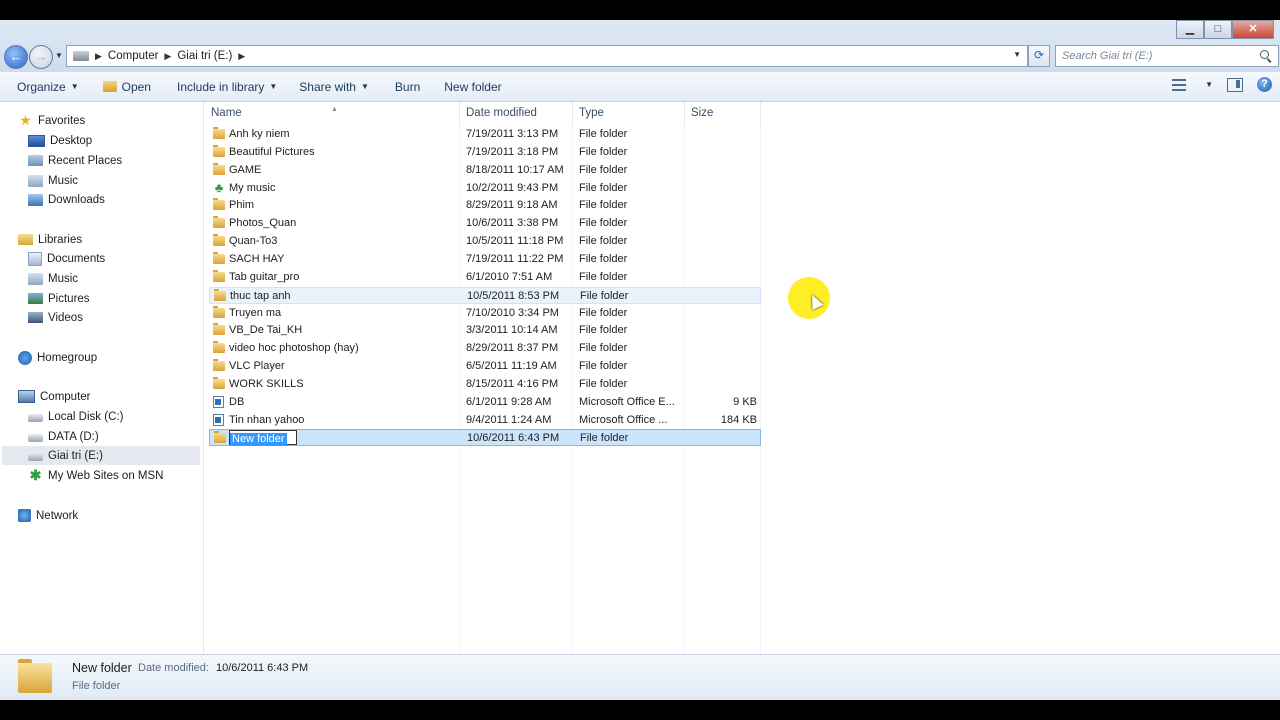 The image size is (1280, 720). Describe the element at coordinates (723, 113) in the screenshot. I see `column-header-size: Size` at that location.